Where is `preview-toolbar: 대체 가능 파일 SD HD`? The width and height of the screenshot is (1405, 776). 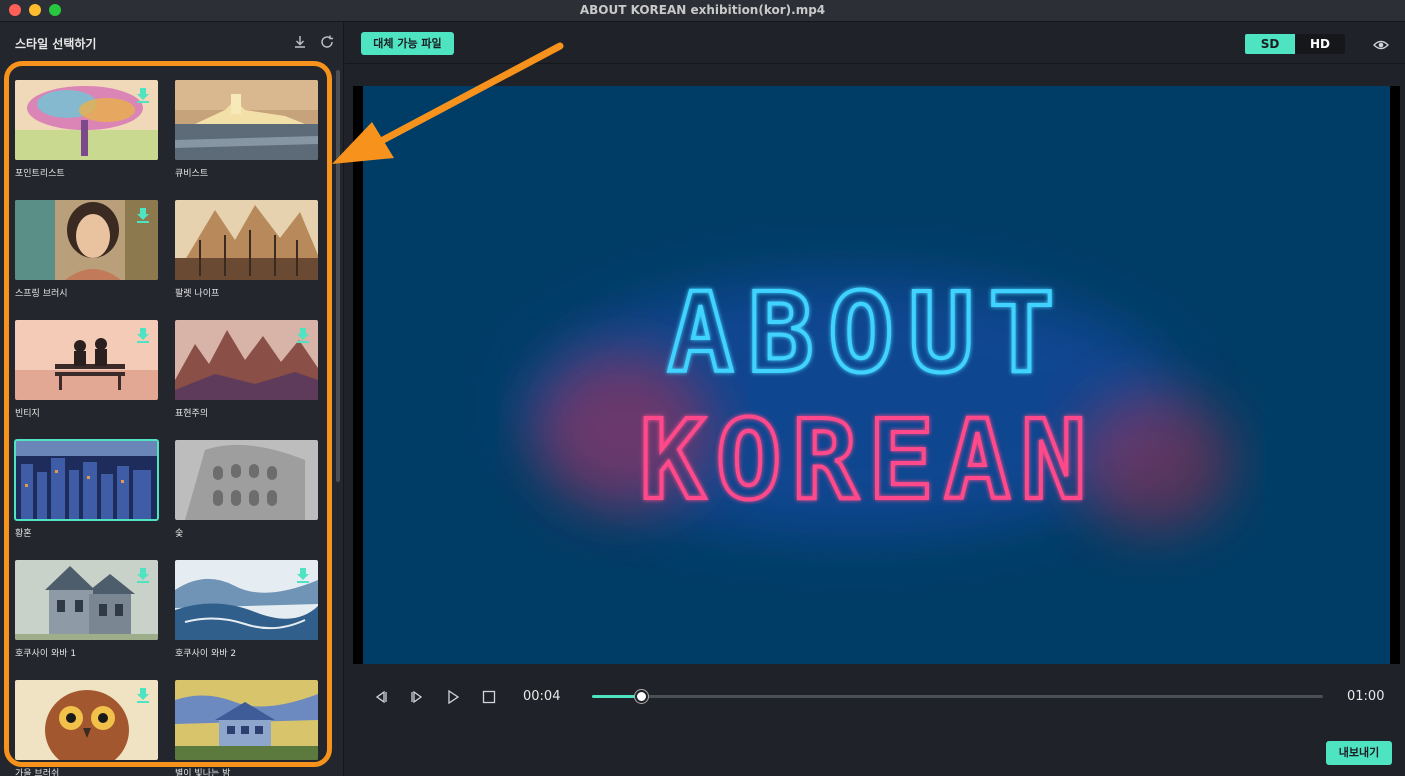
preview-toolbar: 대체 가능 파일 SD HD is located at coordinates (875, 43).